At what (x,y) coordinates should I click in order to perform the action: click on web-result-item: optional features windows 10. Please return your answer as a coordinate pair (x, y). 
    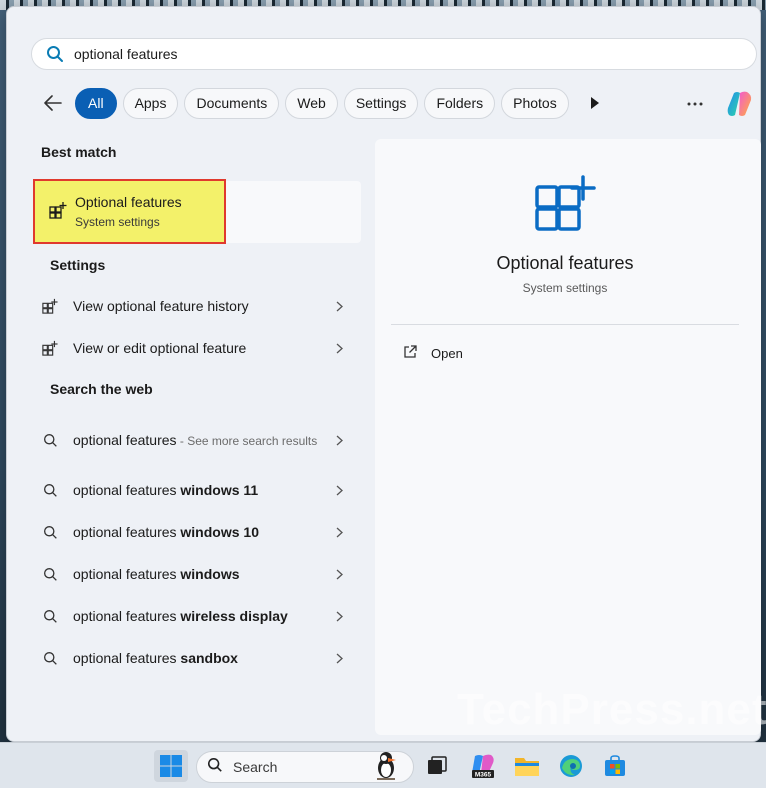
    Looking at the image, I should click on (201, 532).